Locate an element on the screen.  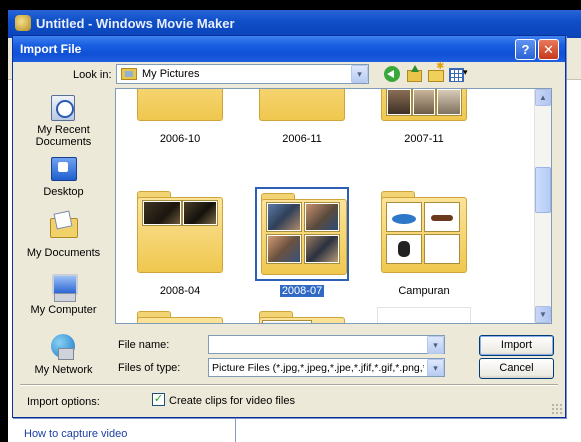
folder-label: 2008-07 is located at coordinates (302, 291).